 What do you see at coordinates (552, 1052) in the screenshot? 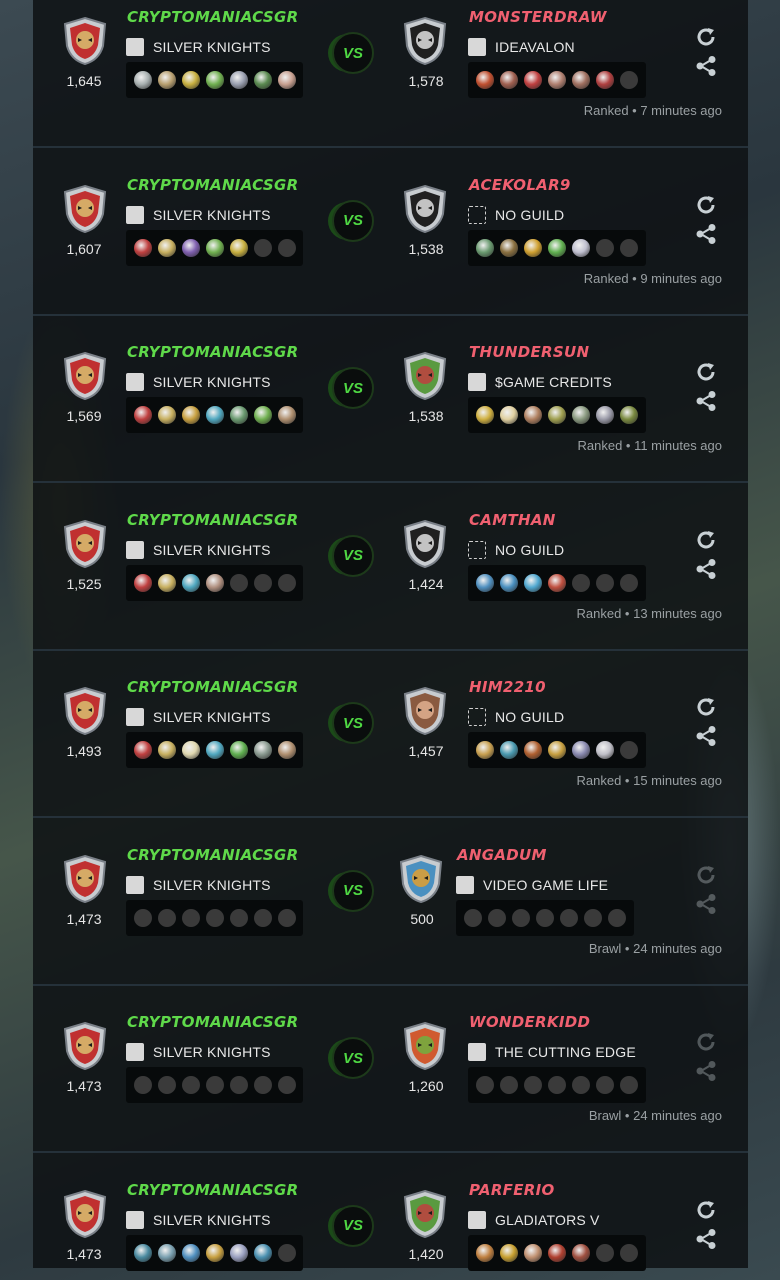
I see `opponent-guild: THE CUTTING EDGE` at bounding box center [552, 1052].